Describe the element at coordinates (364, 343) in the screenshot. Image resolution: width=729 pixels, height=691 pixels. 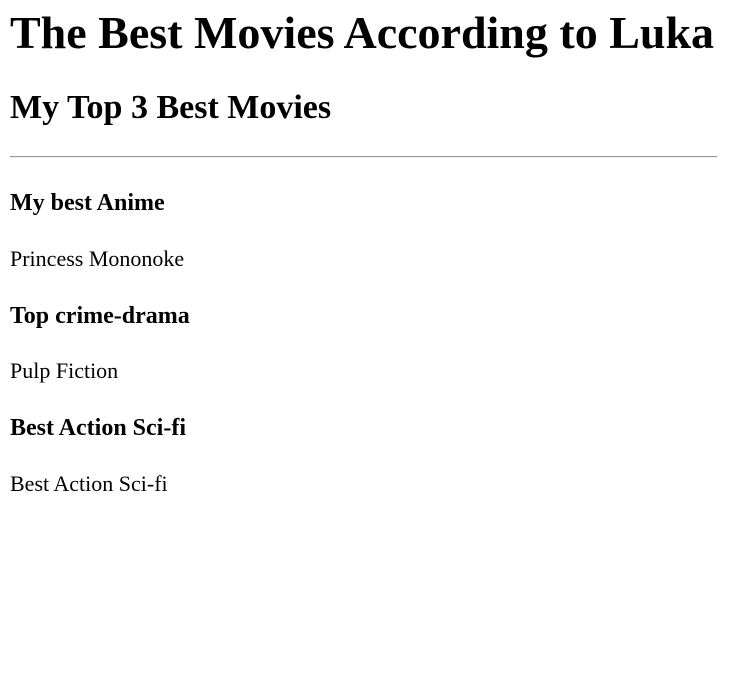
I see `movie-section-crime-drama: Top crime-drama Pulp Fiction` at that location.